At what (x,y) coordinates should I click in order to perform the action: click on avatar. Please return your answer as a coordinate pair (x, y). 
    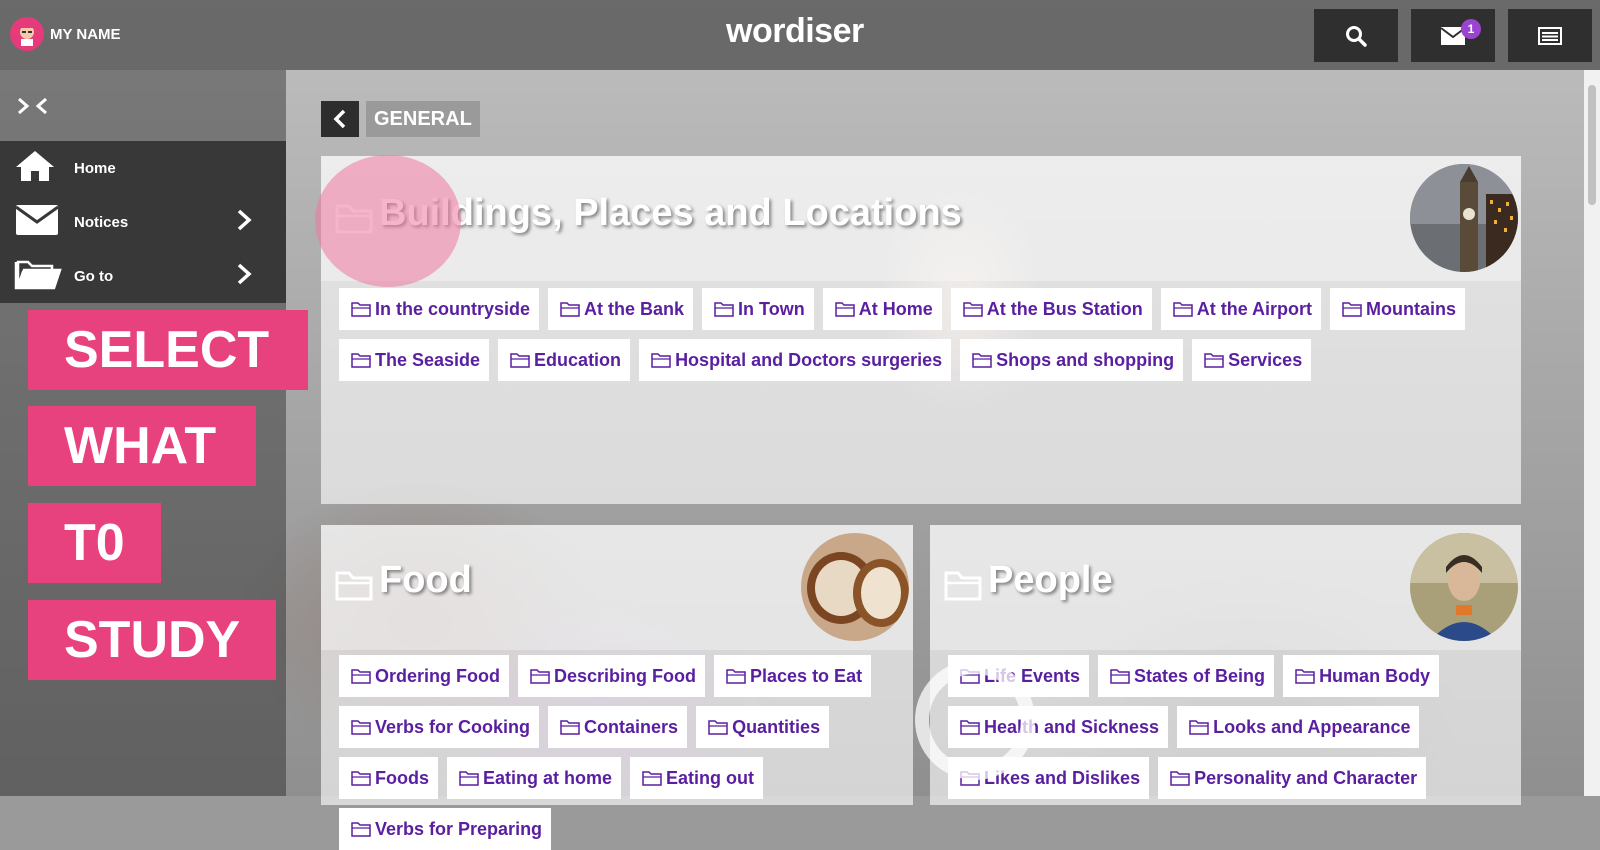
    Looking at the image, I should click on (27, 34).